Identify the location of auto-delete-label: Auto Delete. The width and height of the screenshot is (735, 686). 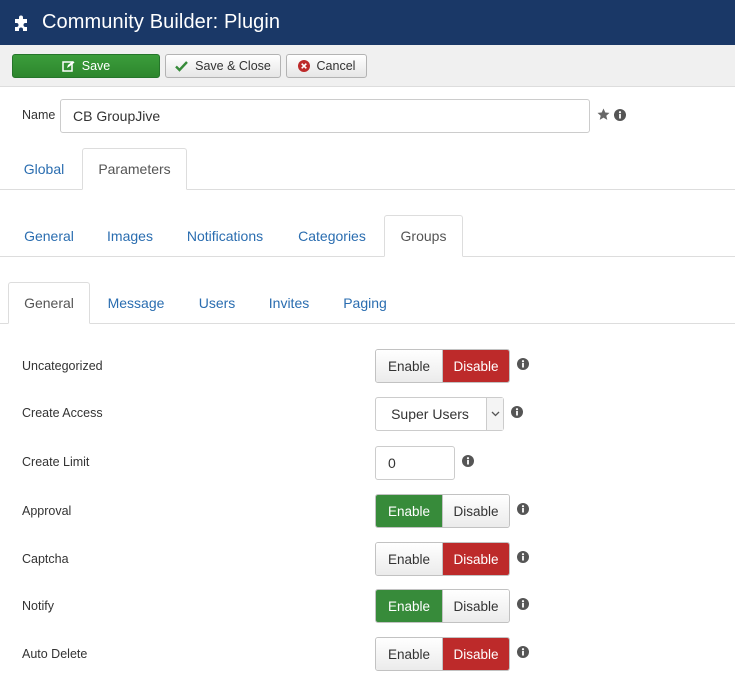
(55, 654).